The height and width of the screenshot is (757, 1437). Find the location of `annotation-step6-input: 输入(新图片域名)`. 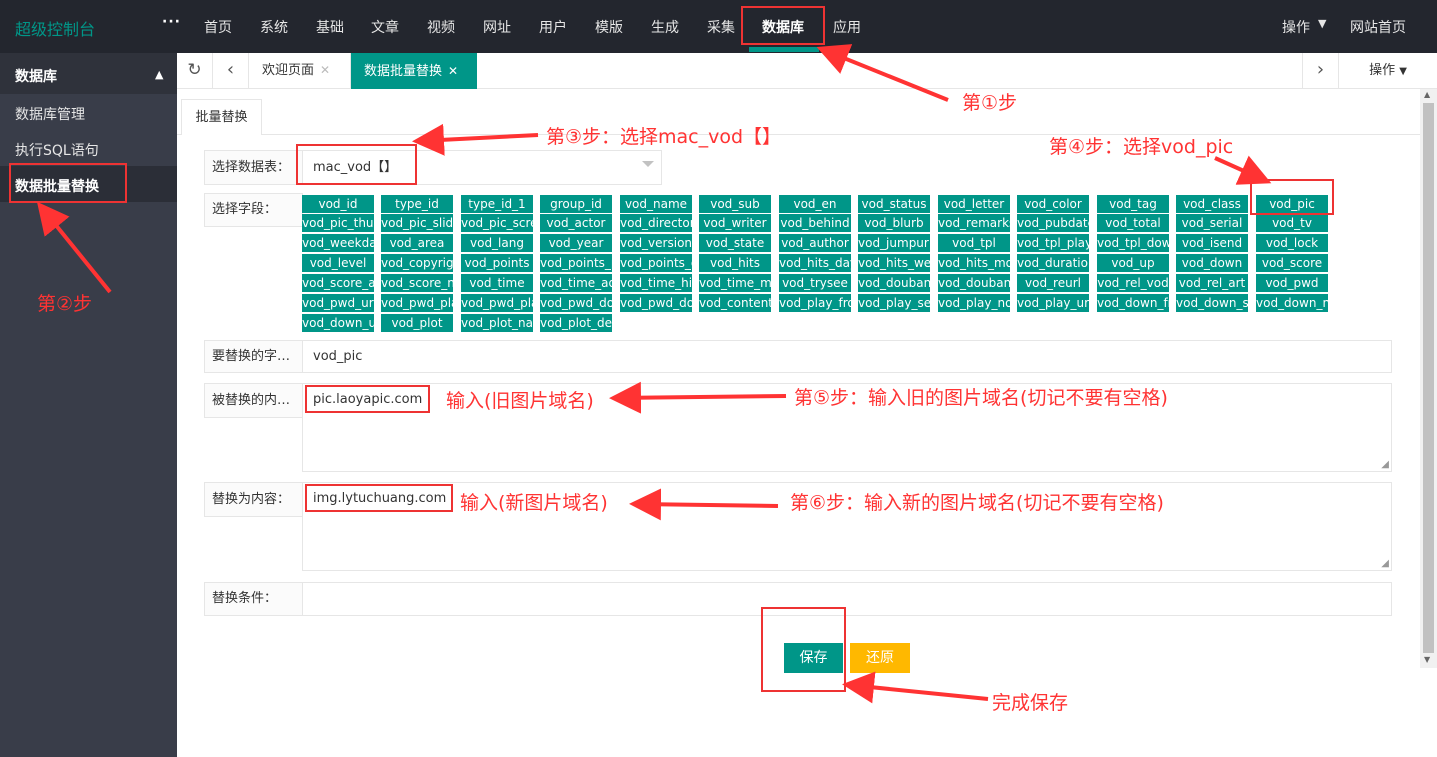

annotation-step6-input: 输入(新图片域名) is located at coordinates (534, 503).